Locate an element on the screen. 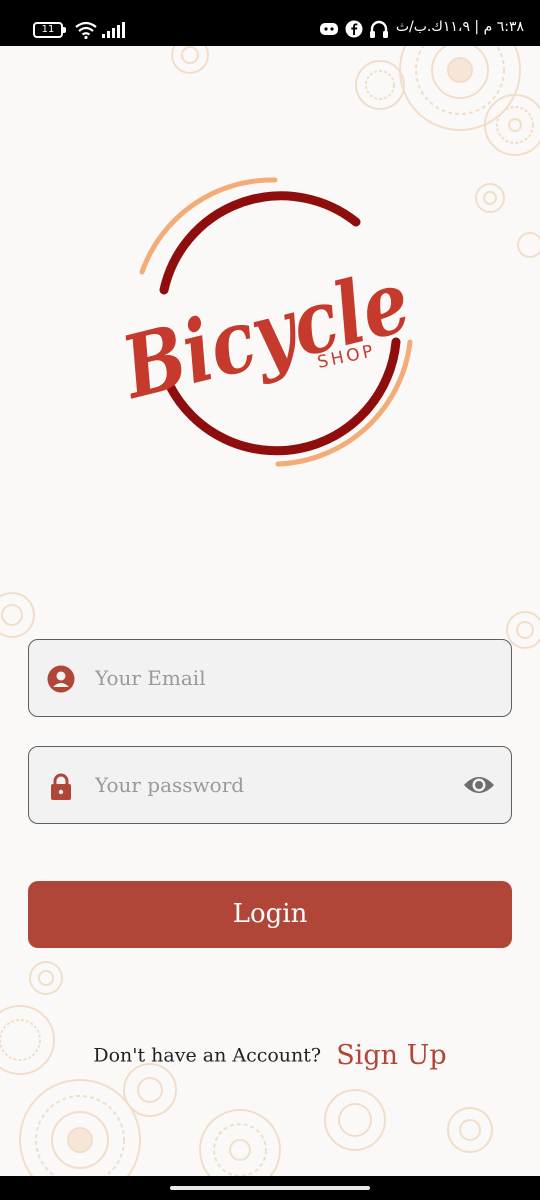 This screenshot has width=540, height=1200. login-button: Login is located at coordinates (270, 914).